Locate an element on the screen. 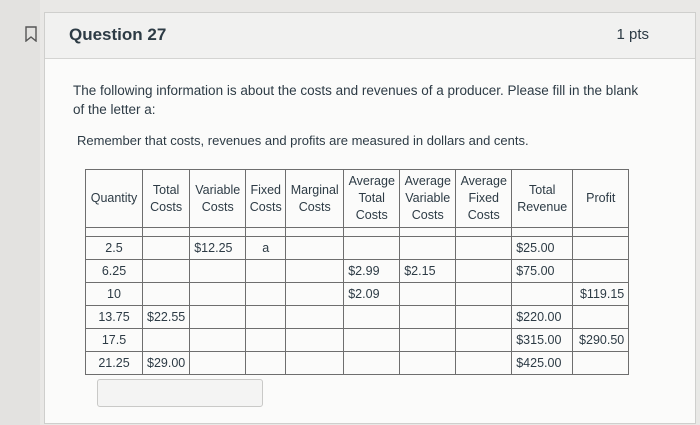 The width and height of the screenshot is (700, 425). table-spacer-row is located at coordinates (357, 232).